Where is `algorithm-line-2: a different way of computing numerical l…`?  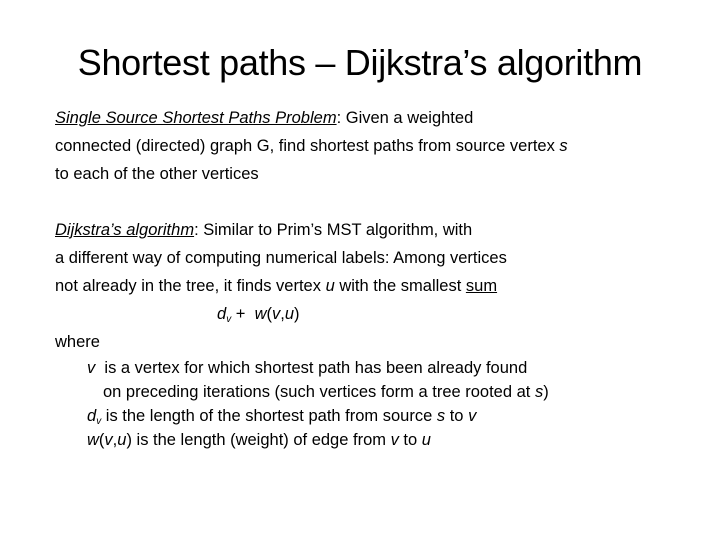 algorithm-line-2: a different way of computing numerical l… is located at coordinates (281, 258).